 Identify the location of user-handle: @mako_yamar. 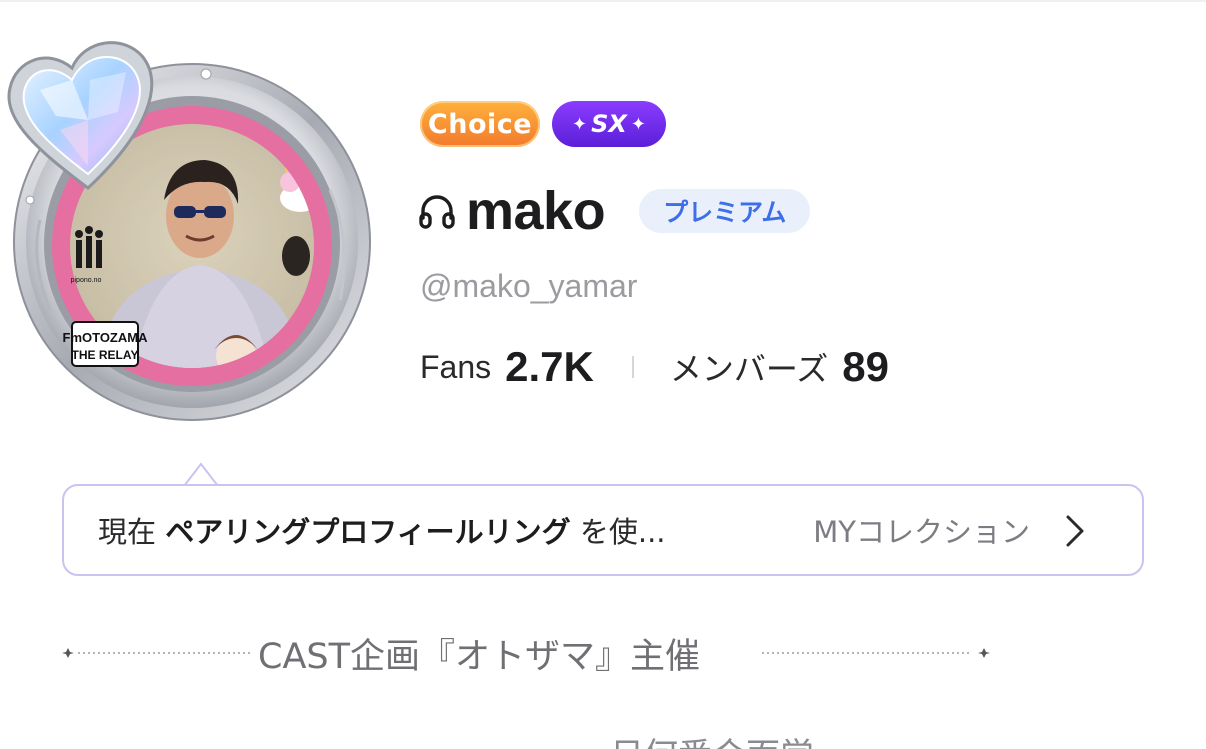
(529, 286).